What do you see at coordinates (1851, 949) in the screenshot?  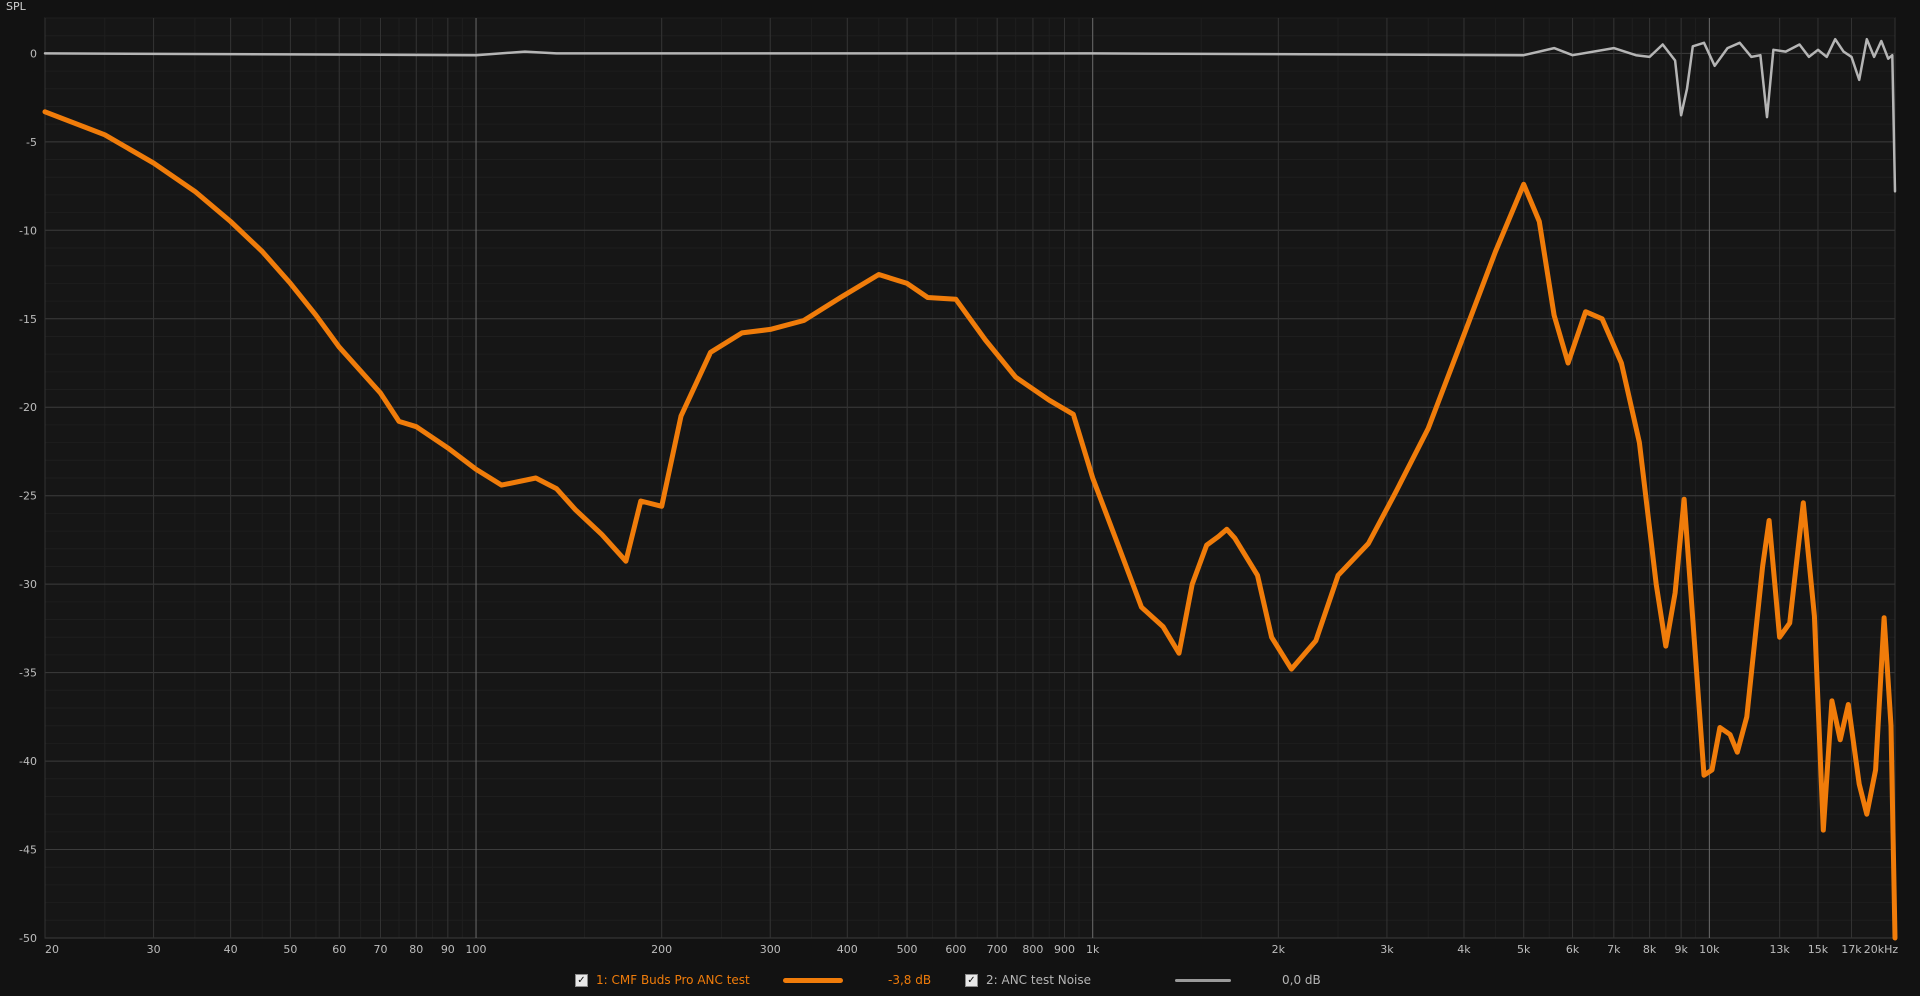 I see `x-tick-label: 17k` at bounding box center [1851, 949].